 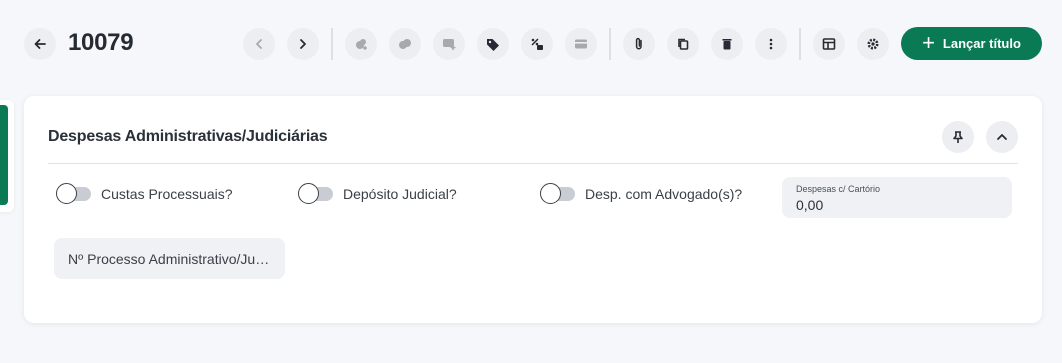 What do you see at coordinates (838, 189) in the screenshot?
I see `field-label: Despesas c/ Cartório` at bounding box center [838, 189].